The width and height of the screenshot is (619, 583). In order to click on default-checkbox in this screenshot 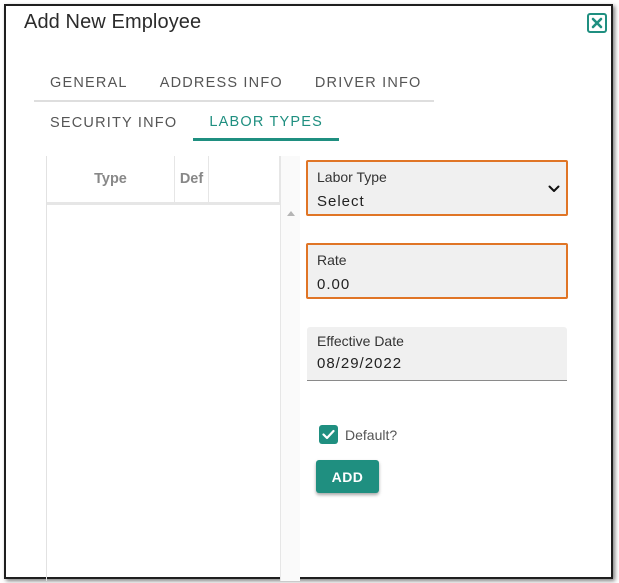, I will do `click(328, 434)`.